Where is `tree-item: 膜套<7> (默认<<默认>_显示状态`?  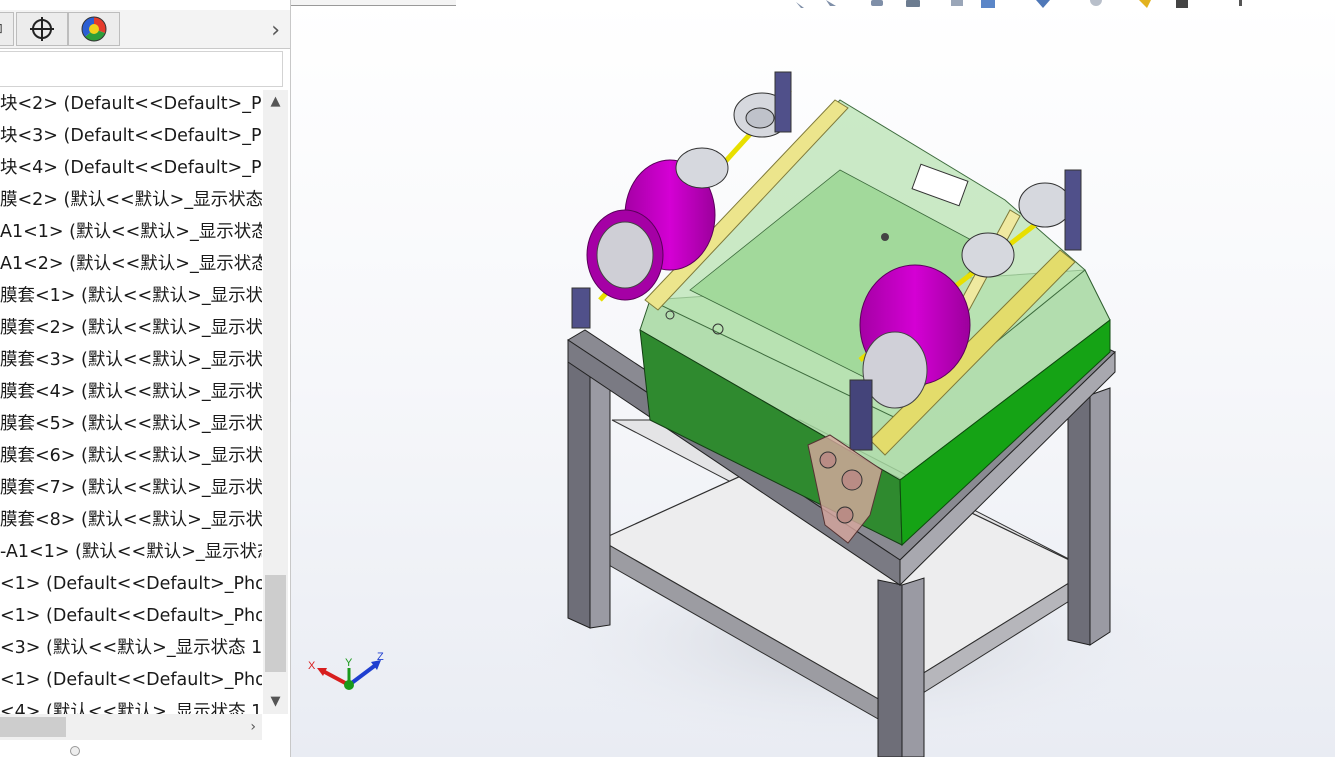
tree-item: 膜套<7> (默认<<默认>_显示状态 is located at coordinates (131, 488).